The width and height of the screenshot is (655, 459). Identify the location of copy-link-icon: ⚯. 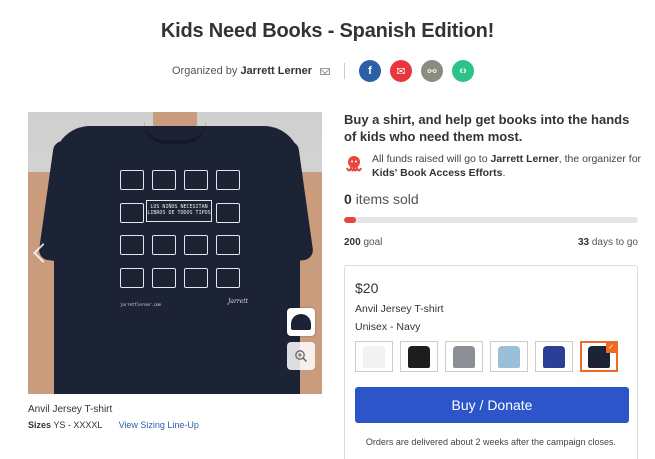
(431, 71).